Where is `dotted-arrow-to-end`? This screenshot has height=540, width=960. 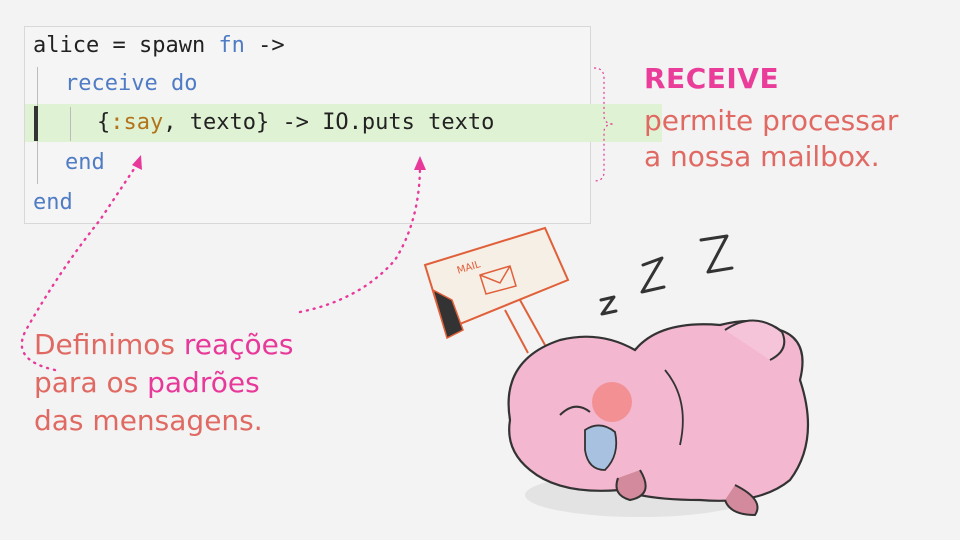 dotted-arrow-to-end is located at coordinates (81, 265).